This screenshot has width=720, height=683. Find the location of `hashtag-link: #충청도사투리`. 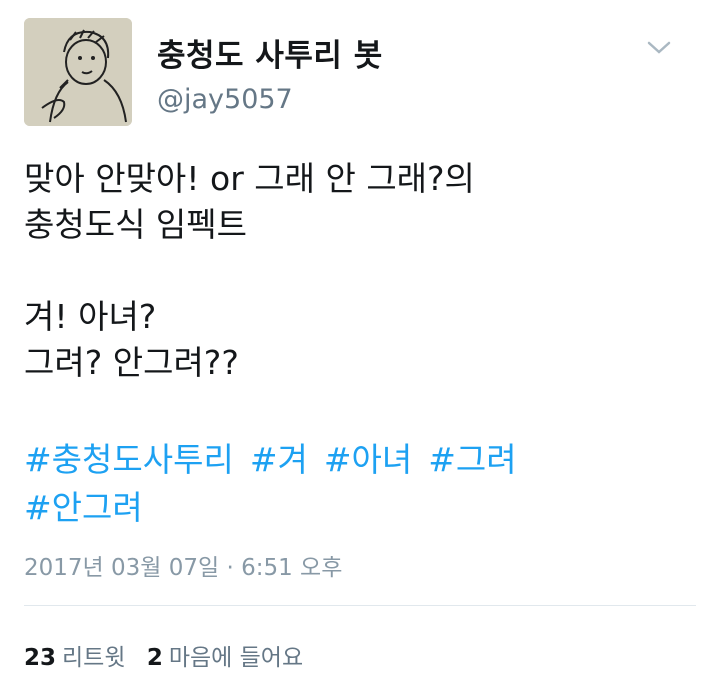

hashtag-link: #충청도사투리 is located at coordinates (129, 459).